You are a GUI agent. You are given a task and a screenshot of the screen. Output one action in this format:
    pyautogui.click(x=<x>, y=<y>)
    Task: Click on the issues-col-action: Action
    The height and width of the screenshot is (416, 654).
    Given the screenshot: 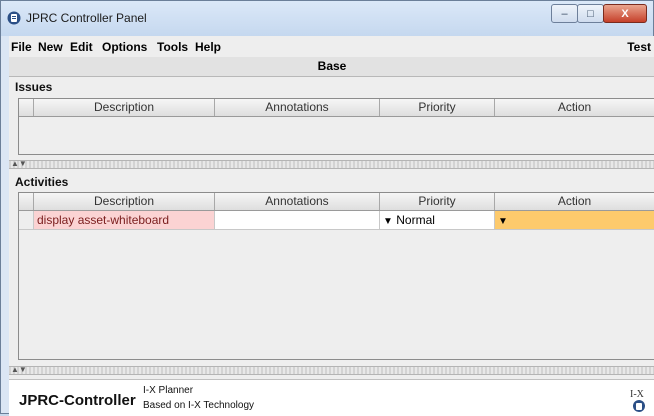 What is the action you would take?
    pyautogui.click(x=574, y=107)
    